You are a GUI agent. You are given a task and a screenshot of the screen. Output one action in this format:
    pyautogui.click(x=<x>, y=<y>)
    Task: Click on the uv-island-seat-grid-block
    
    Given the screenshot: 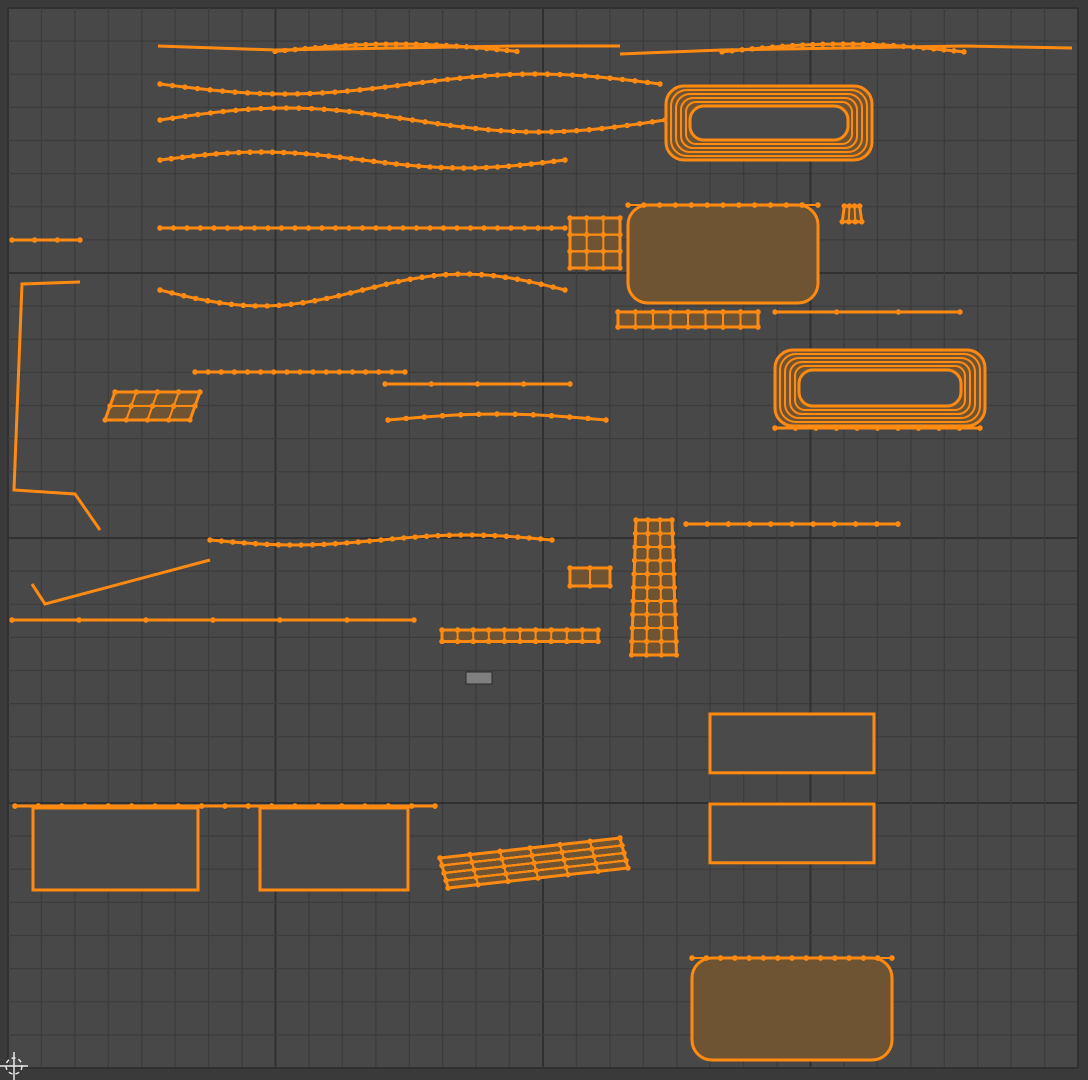 What is the action you would take?
    pyautogui.click(x=520, y=636)
    